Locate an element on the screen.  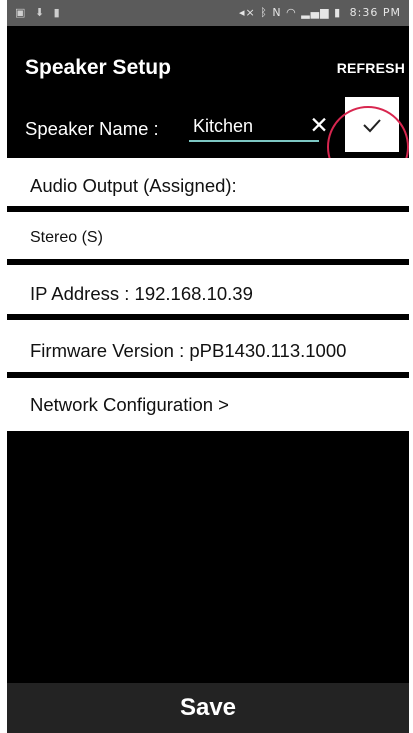
audio-output-header-row: Audio Output (Assigned): is located at coordinates (208, 185).